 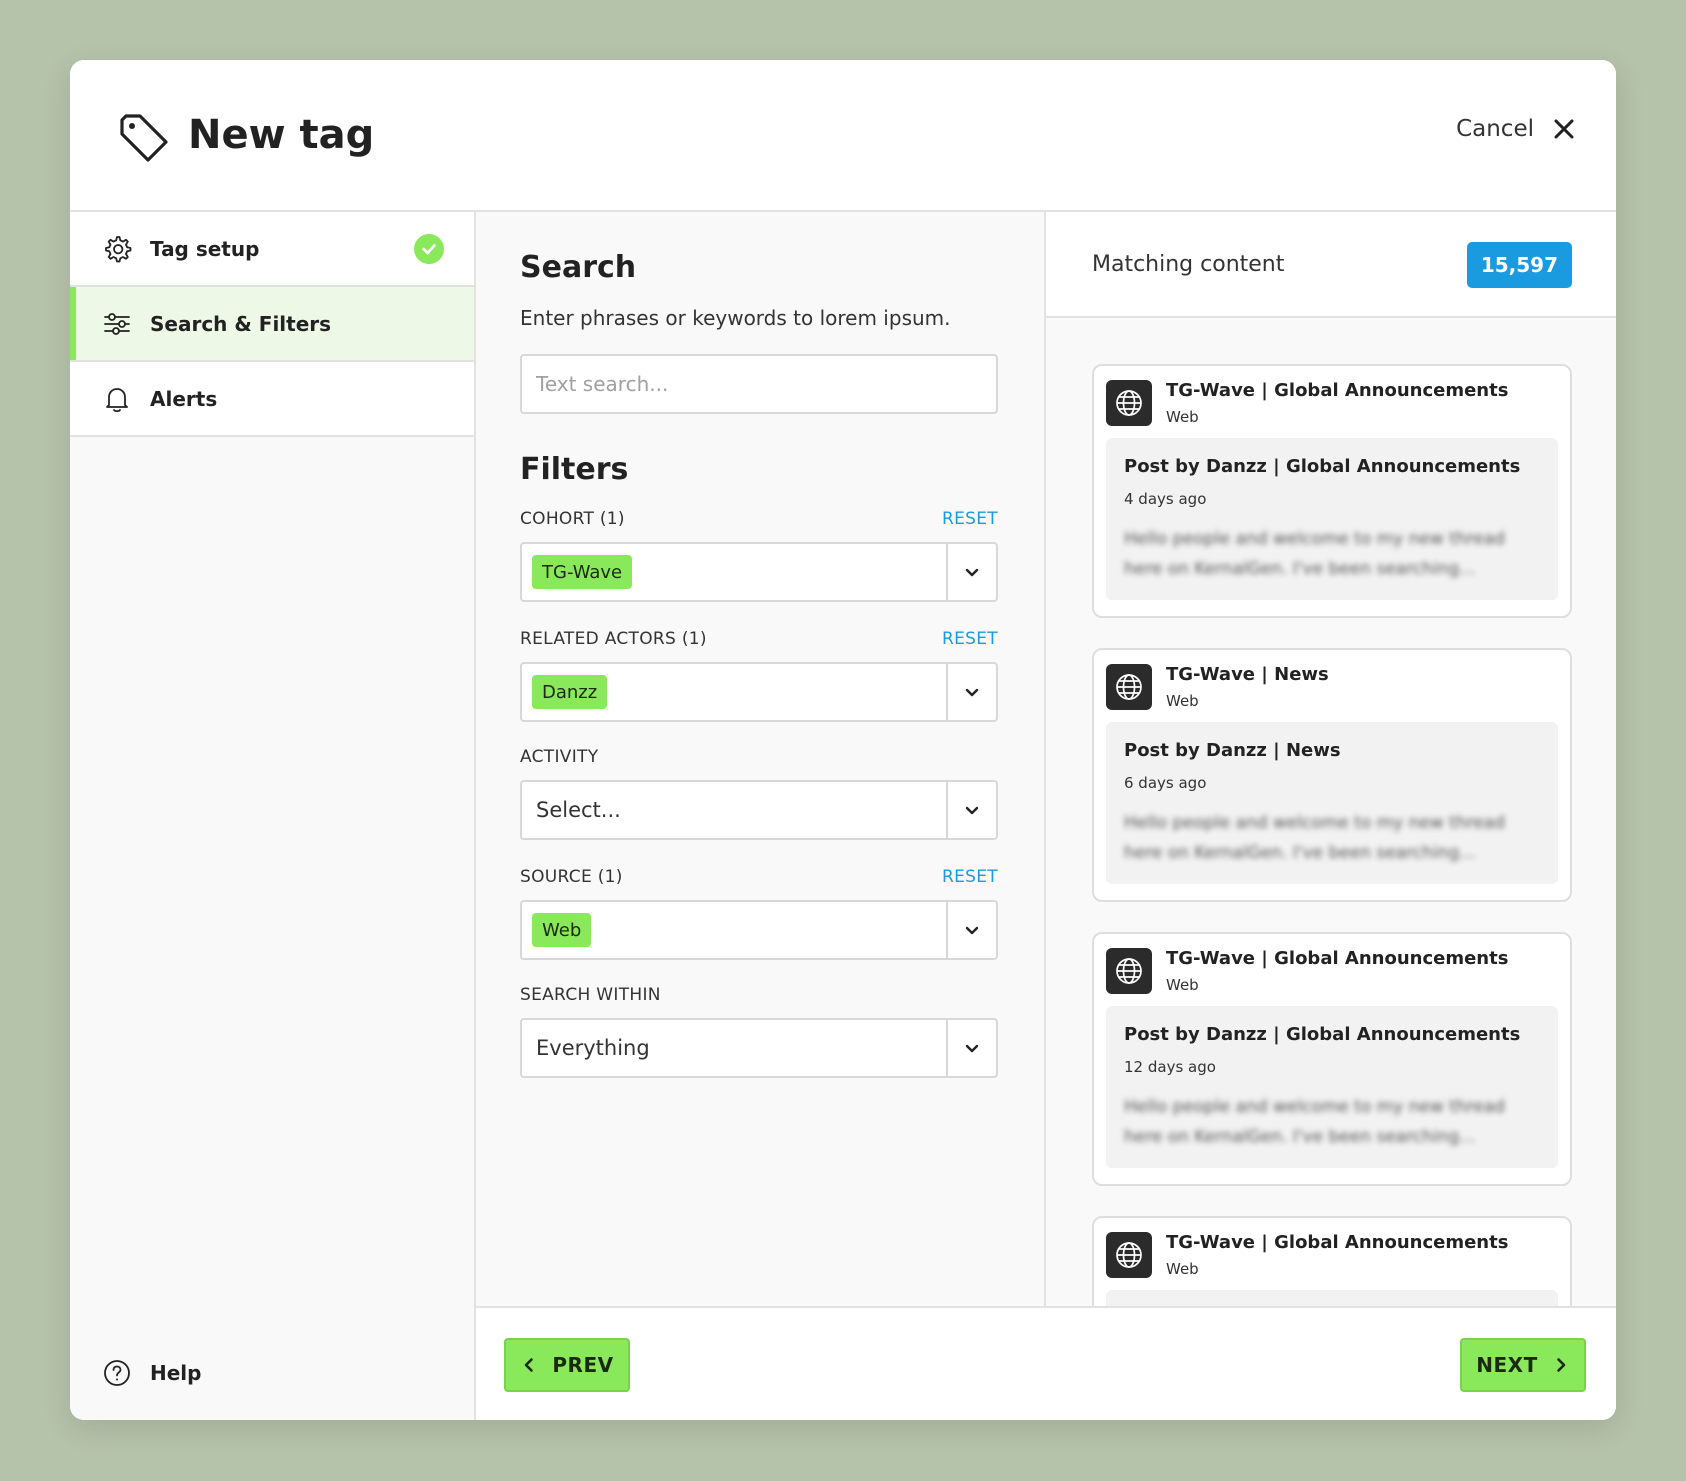 I want to click on activity-label-row: ACTIVITY, so click(x=759, y=757).